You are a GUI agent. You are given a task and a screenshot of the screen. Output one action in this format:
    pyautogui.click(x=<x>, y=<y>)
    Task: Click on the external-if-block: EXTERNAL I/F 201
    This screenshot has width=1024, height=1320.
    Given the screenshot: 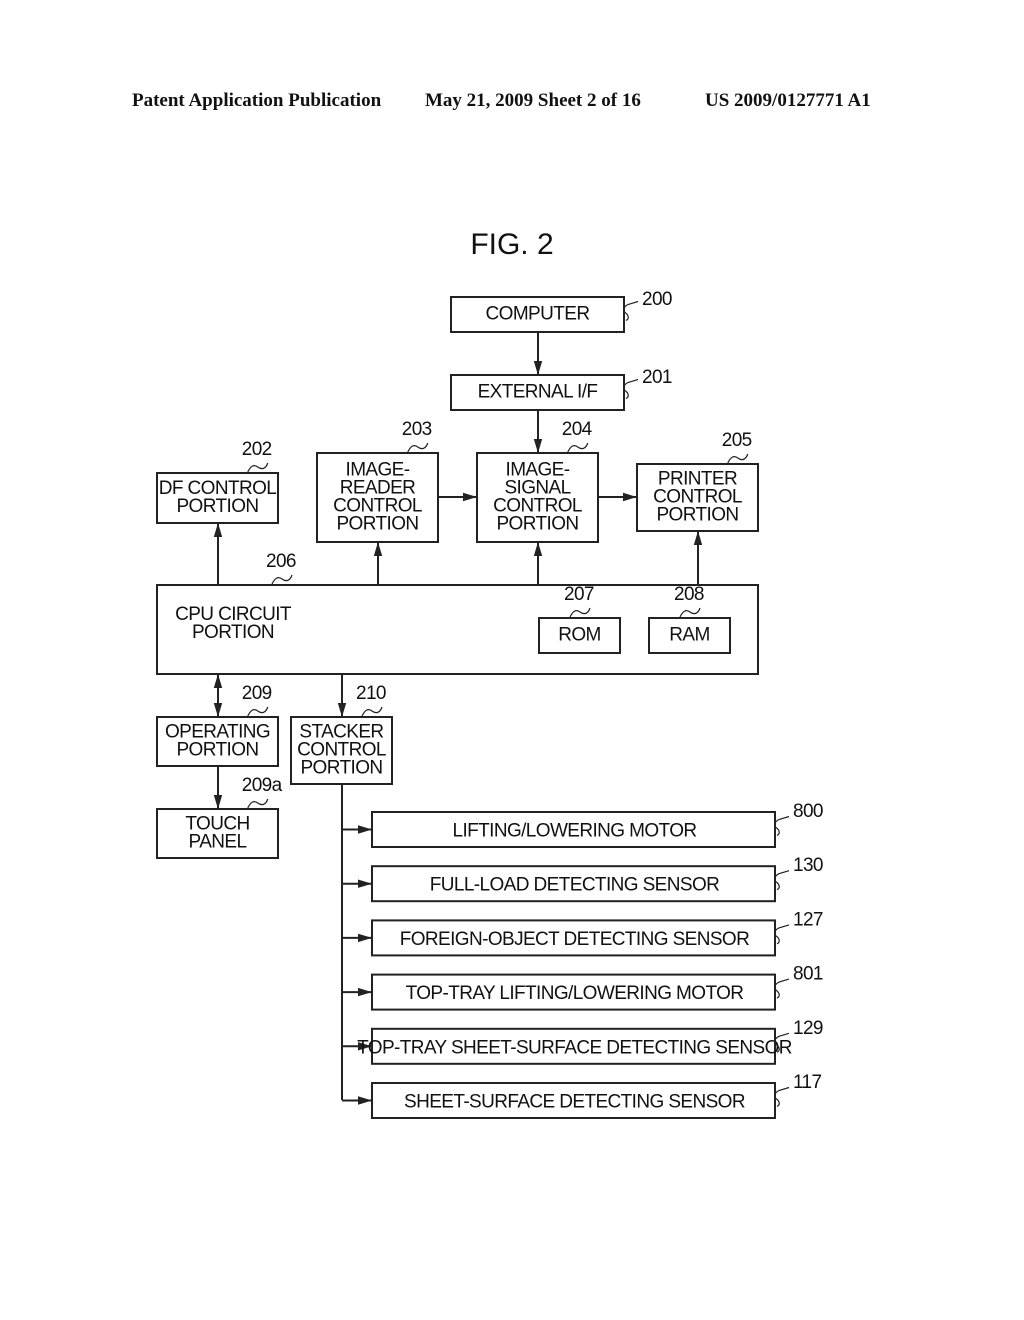 What is the action you would take?
    pyautogui.click(x=561, y=389)
    